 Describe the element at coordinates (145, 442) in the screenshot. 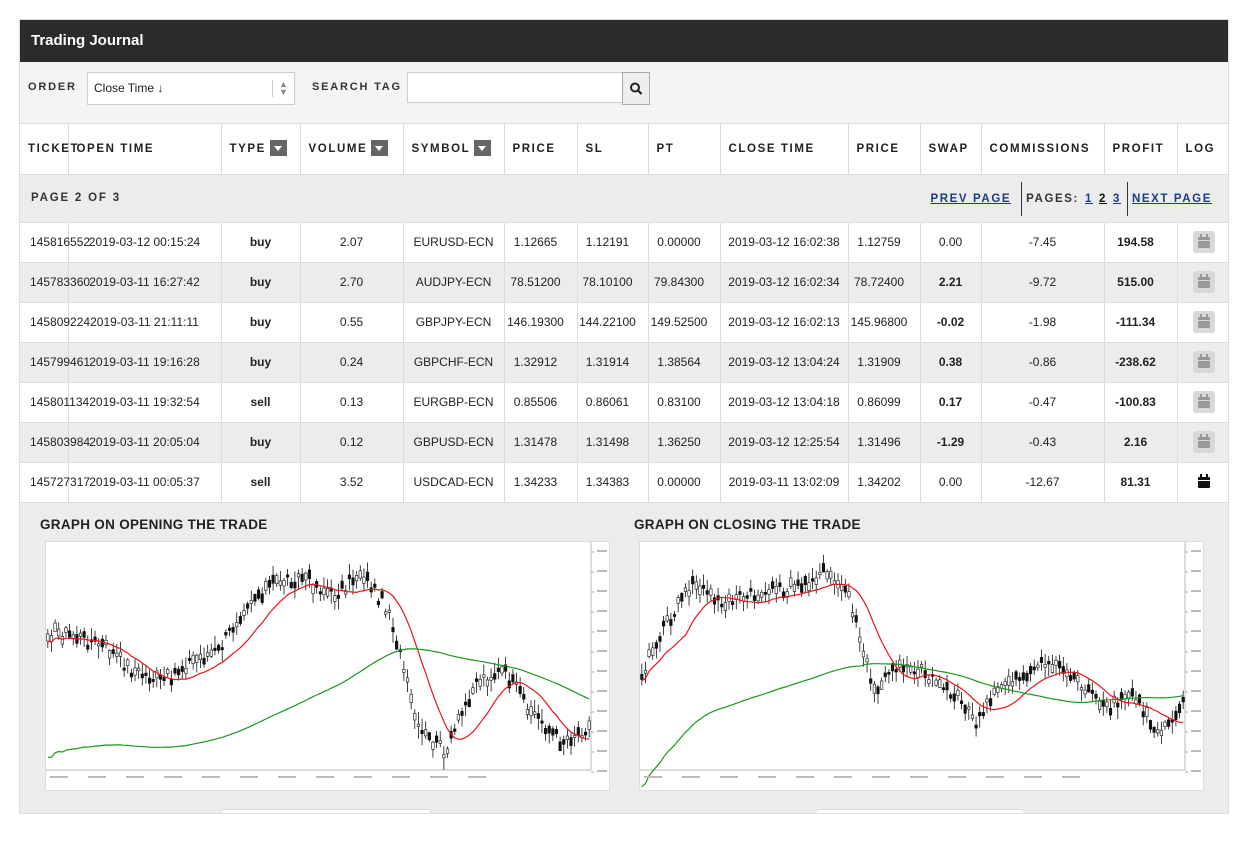

I see `cell-open-time: 2019-03-11 20:05:04` at that location.